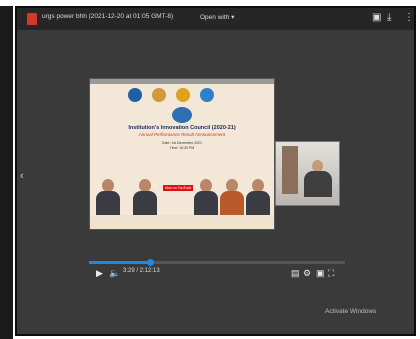 The width and height of the screenshot is (420, 339). What do you see at coordinates (331, 273) in the screenshot?
I see `fullscreen-icon: ⛶` at bounding box center [331, 273].